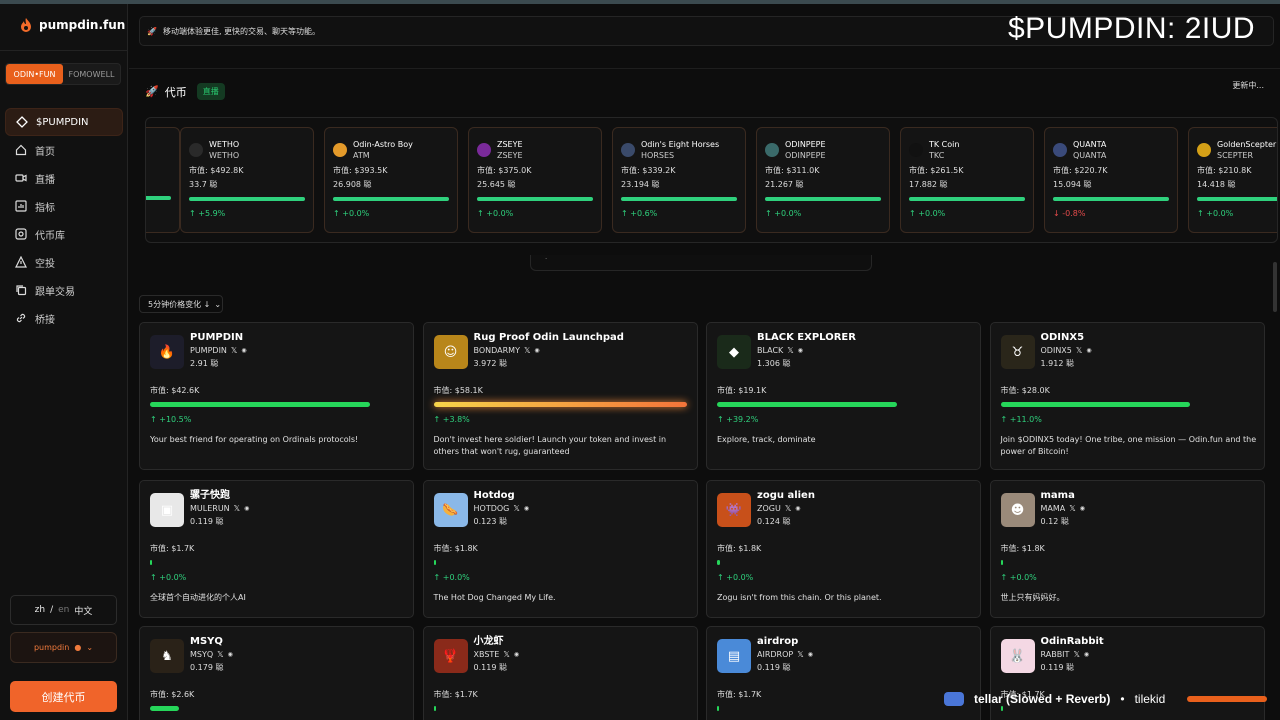 Image resolution: width=1280 pixels, height=720 pixels. Describe the element at coordinates (742, 390) in the screenshot. I see `market-cap: 市值: $19.1K` at that location.